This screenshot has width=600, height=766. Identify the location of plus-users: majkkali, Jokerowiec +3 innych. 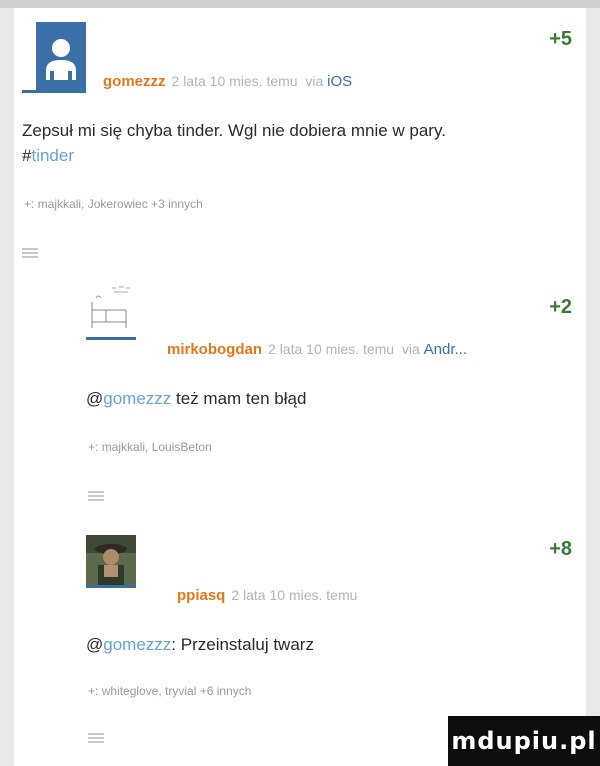
(120, 204).